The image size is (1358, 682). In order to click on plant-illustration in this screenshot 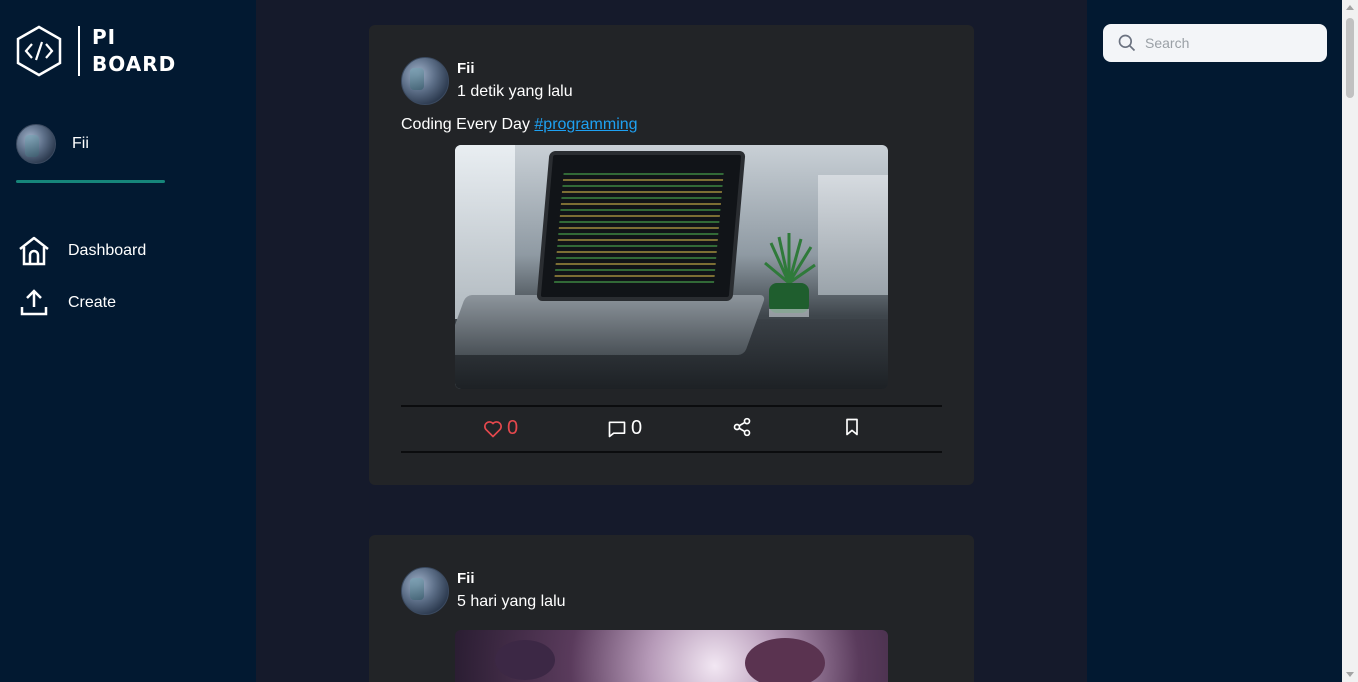, I will do `click(790, 275)`.